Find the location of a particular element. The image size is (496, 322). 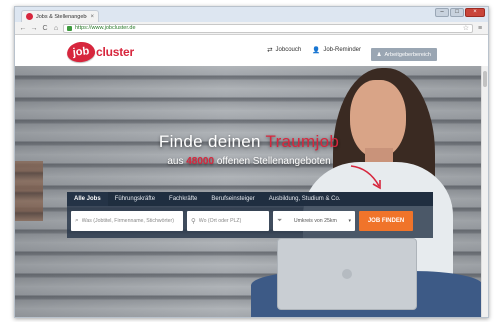

what-placeholder: Was (Jobtitel, Firmenname, Stichwörter) is located at coordinates (127, 221).